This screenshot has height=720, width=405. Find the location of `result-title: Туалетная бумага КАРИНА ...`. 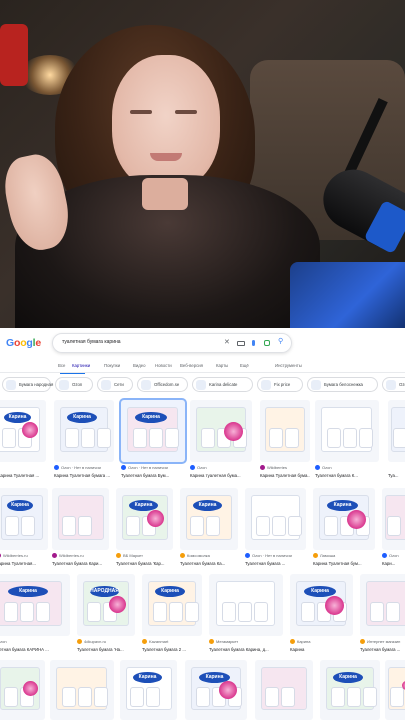

result-title: Туалетная бумага КАРИНА ... is located at coordinates (35, 649).